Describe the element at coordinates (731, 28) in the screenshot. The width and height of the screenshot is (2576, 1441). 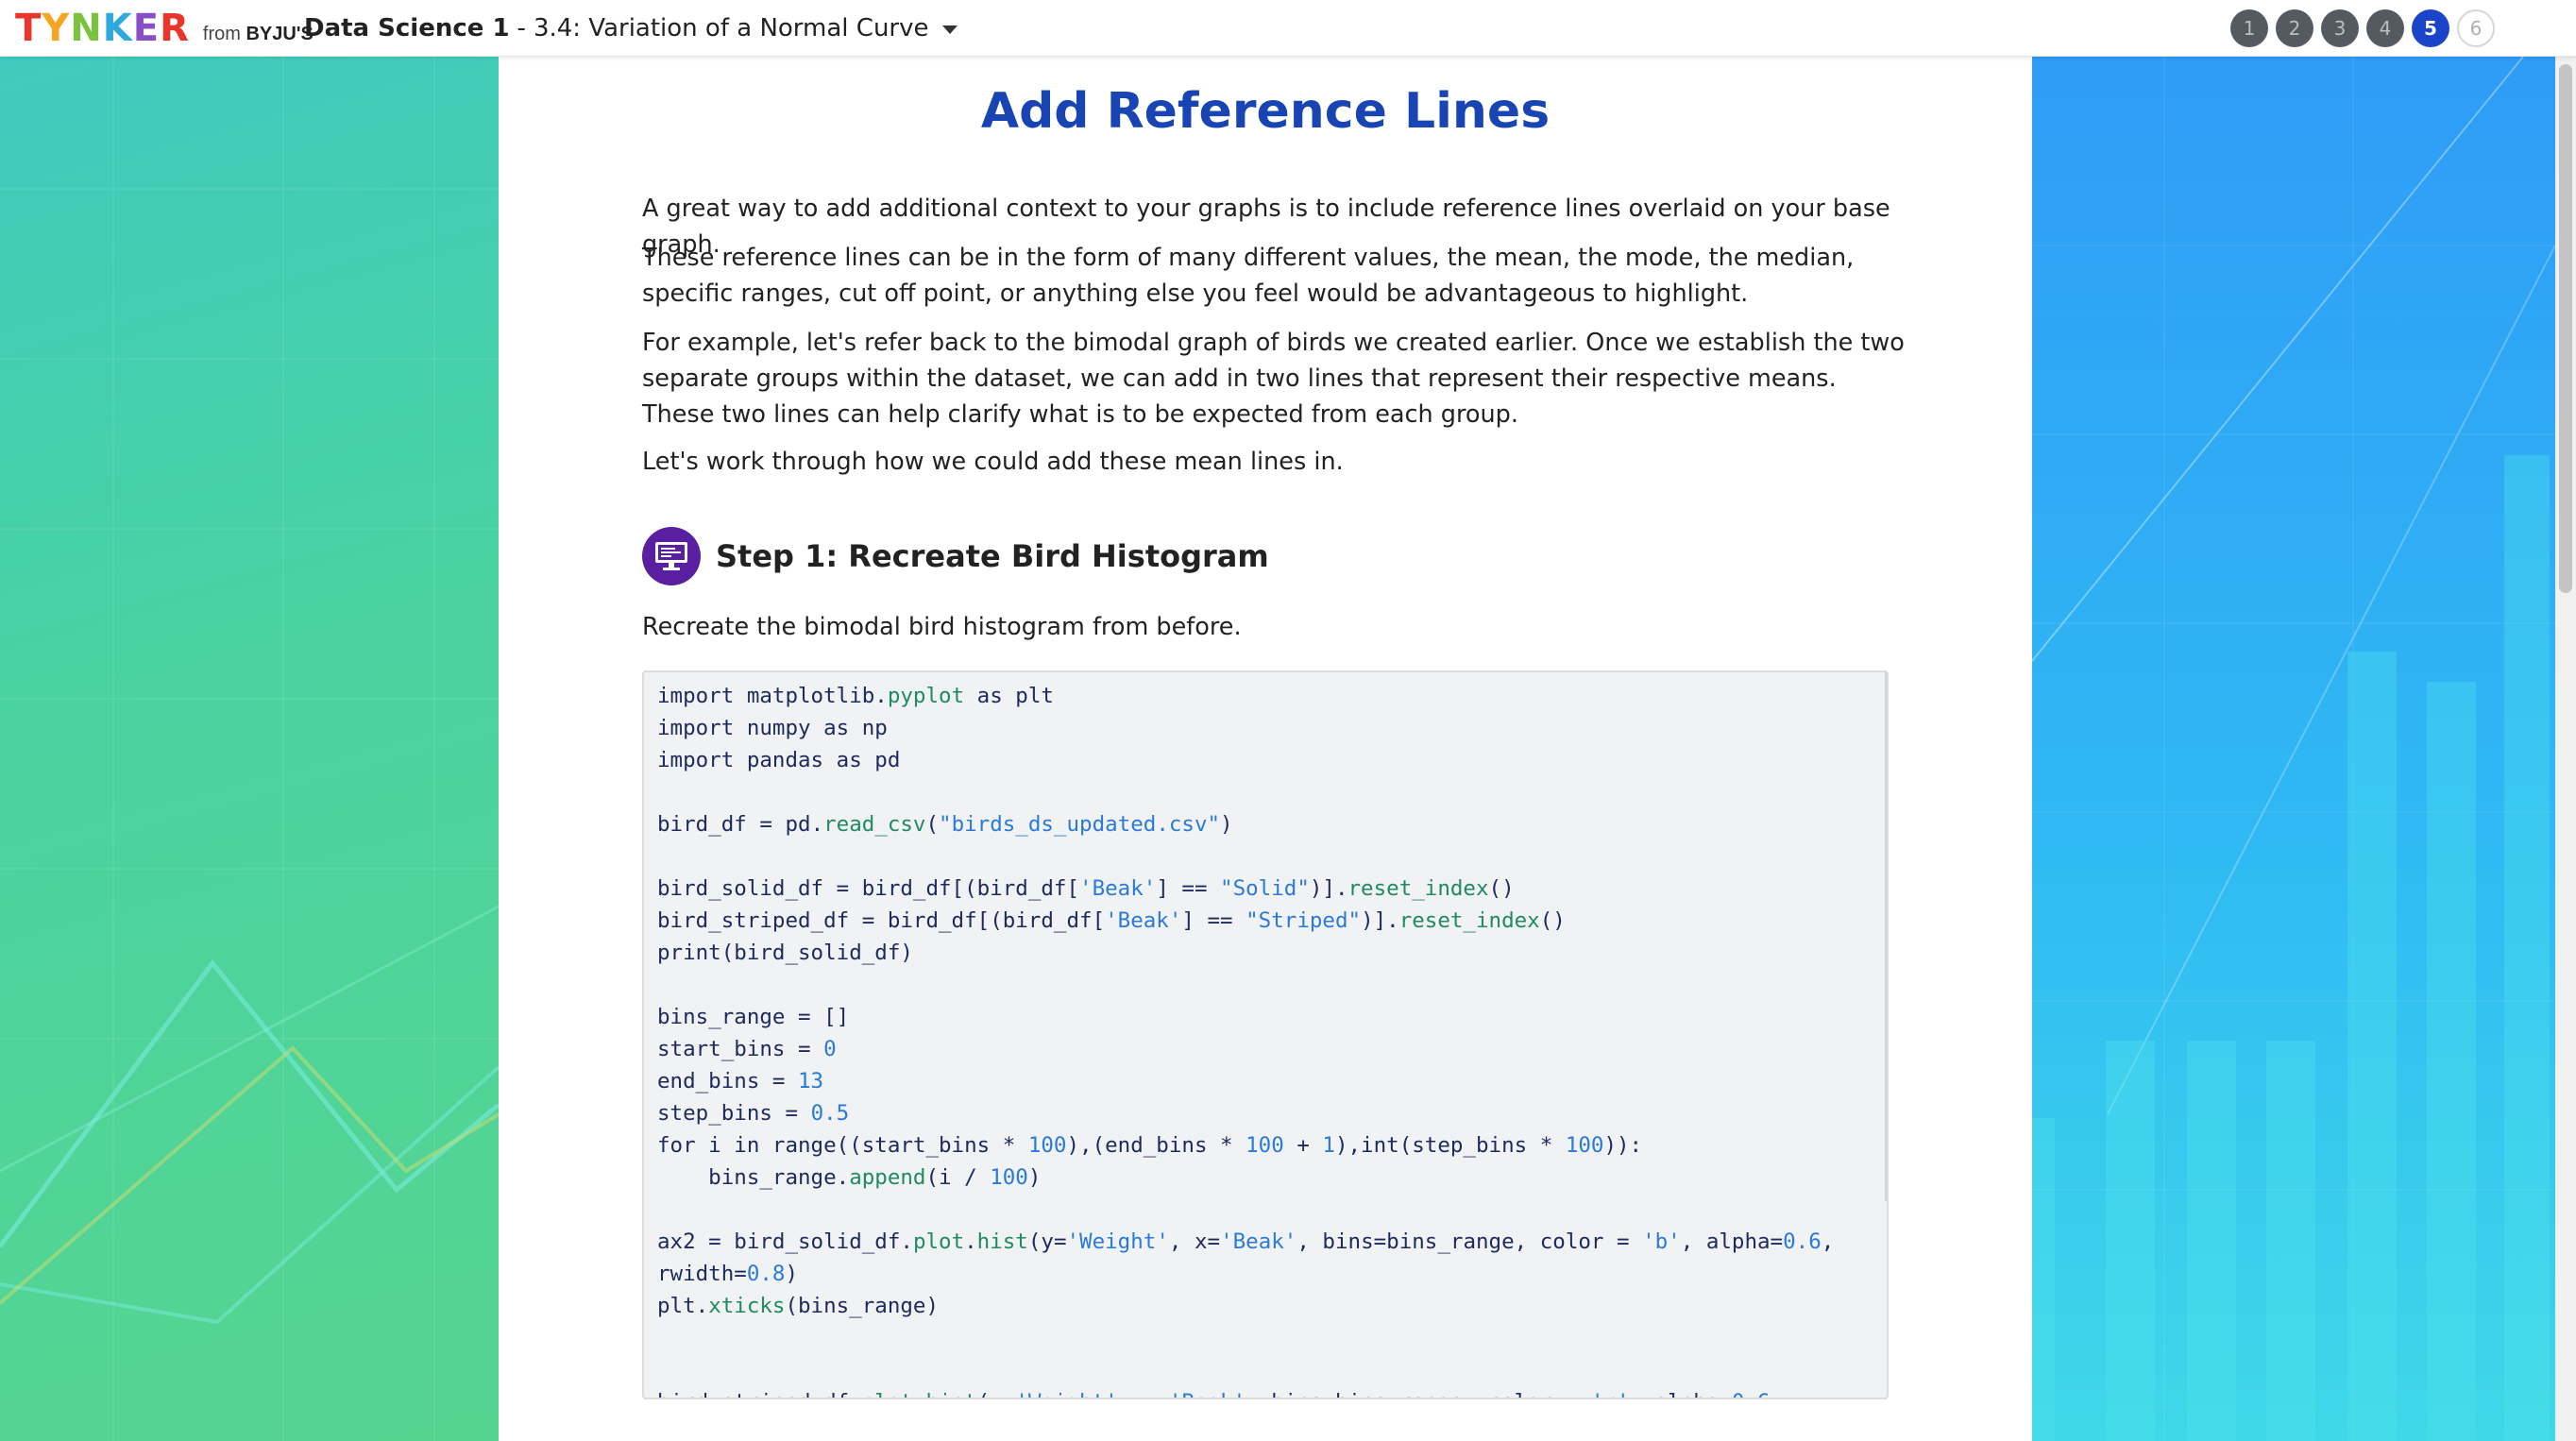
I see `lesson-name: 3.4: Variation of a Normal Curve` at that location.